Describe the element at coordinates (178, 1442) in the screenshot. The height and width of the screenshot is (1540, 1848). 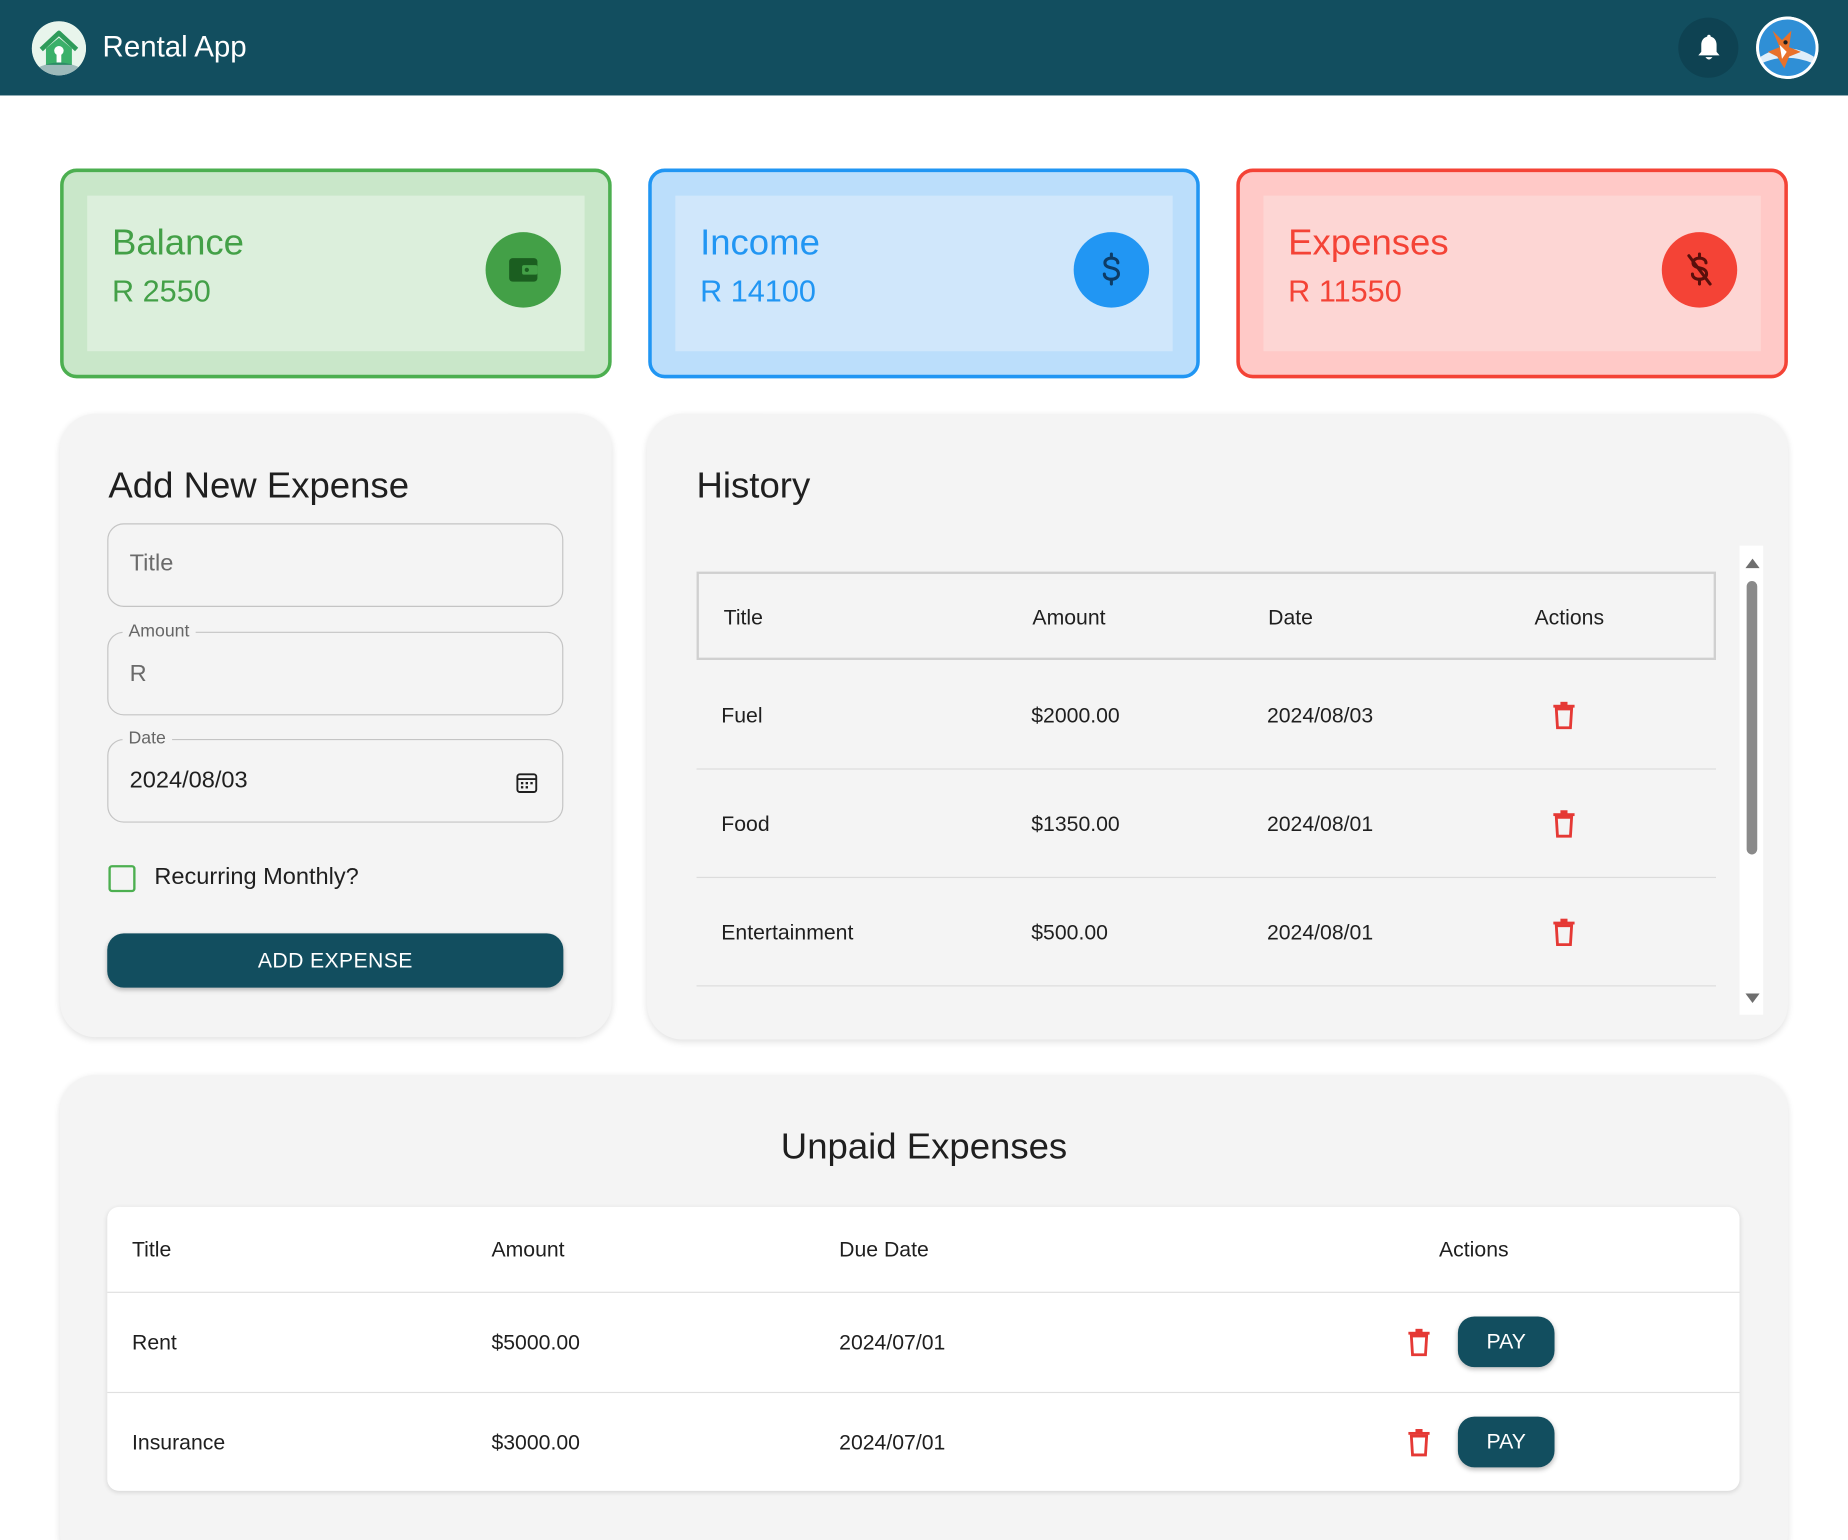
I see `unpaid-title-cell: Insurance` at that location.